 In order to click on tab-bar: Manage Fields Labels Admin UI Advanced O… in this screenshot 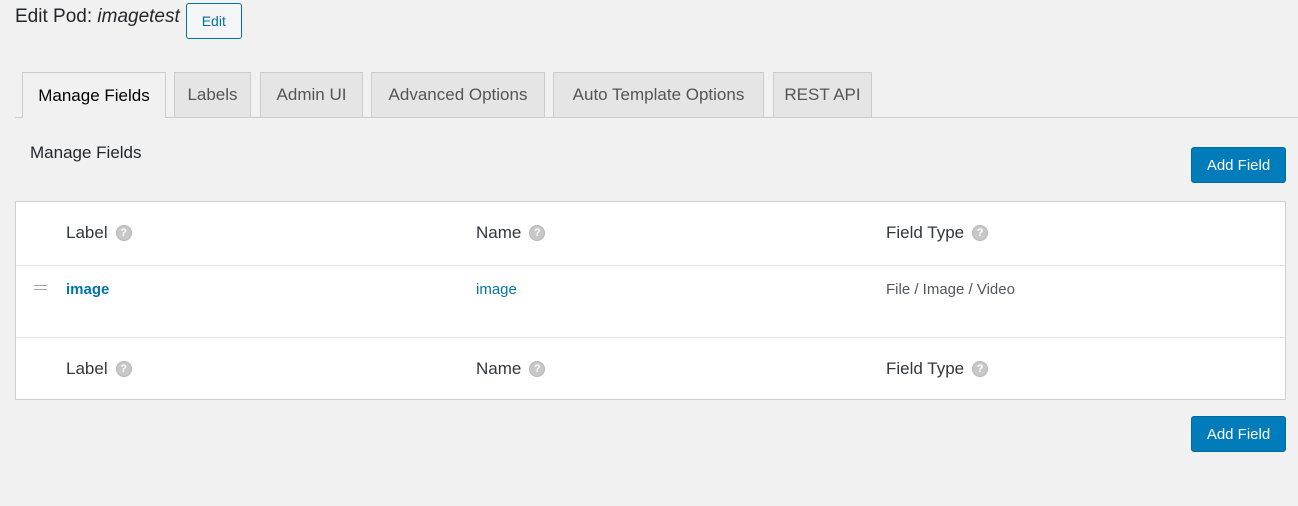, I will do `click(649, 95)`.